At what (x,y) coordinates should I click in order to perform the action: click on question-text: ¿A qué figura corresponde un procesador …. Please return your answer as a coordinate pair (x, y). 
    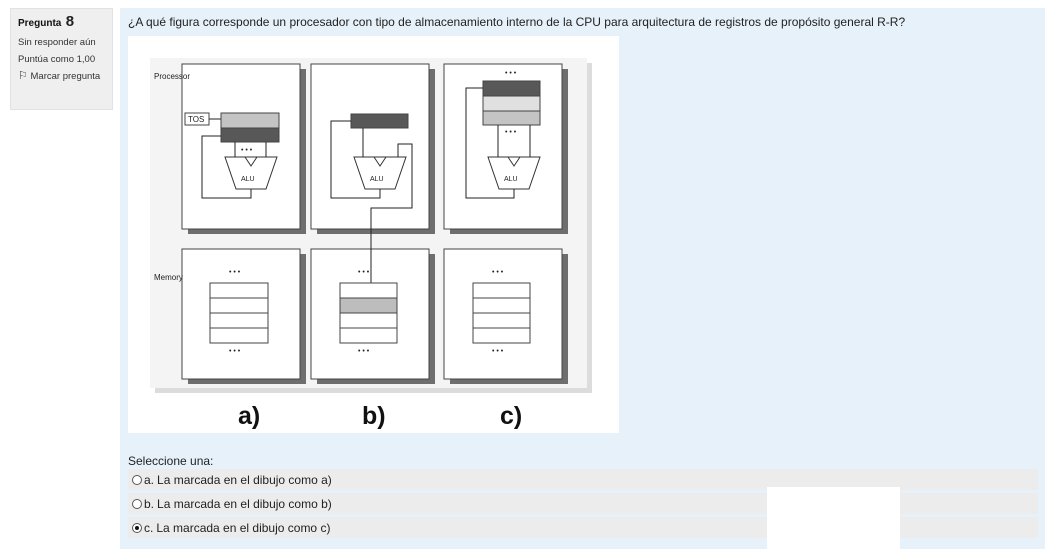
    Looking at the image, I should click on (517, 22).